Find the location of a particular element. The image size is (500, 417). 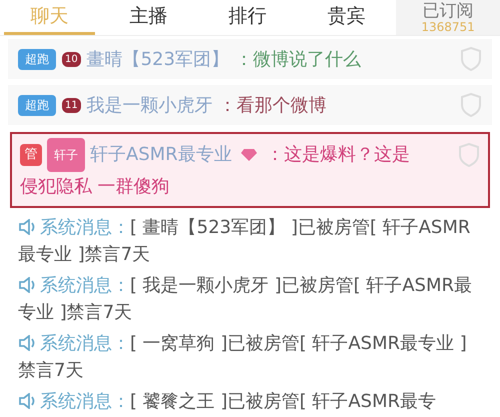

user-name: 轩子ASMR最专业 is located at coordinates (161, 155).